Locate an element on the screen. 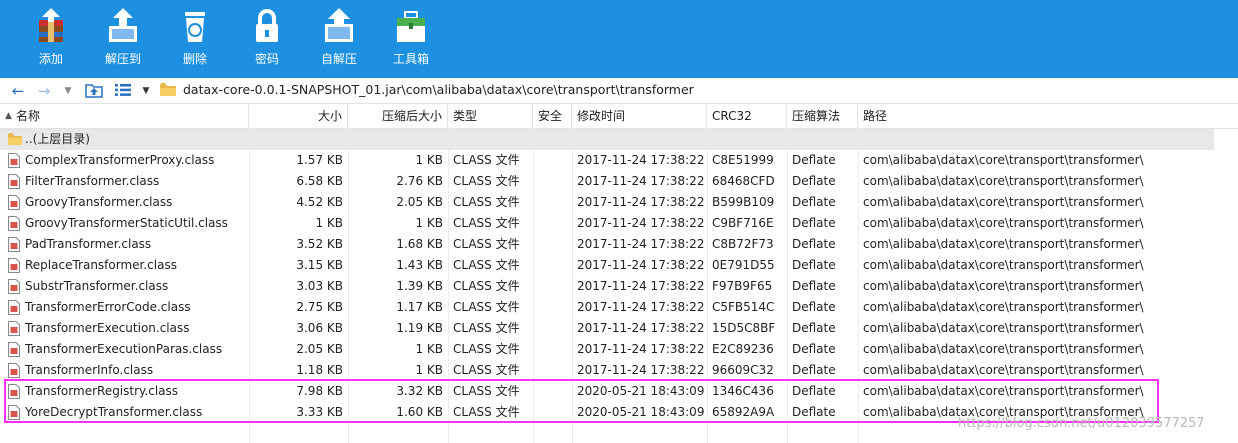 Image resolution: width=1238 pixels, height=443 pixels. file-name: PadTransformer.class is located at coordinates (88, 244).